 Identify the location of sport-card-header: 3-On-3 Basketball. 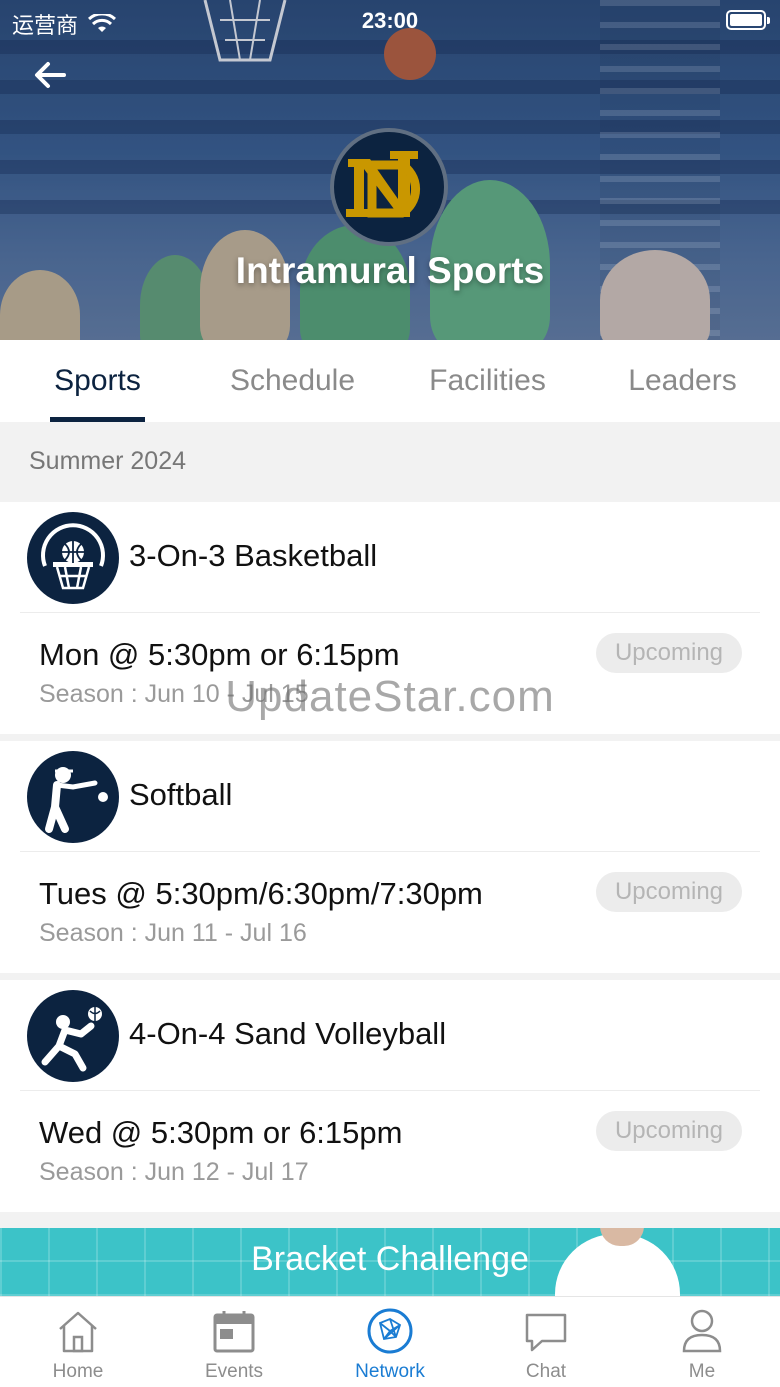
(390, 557).